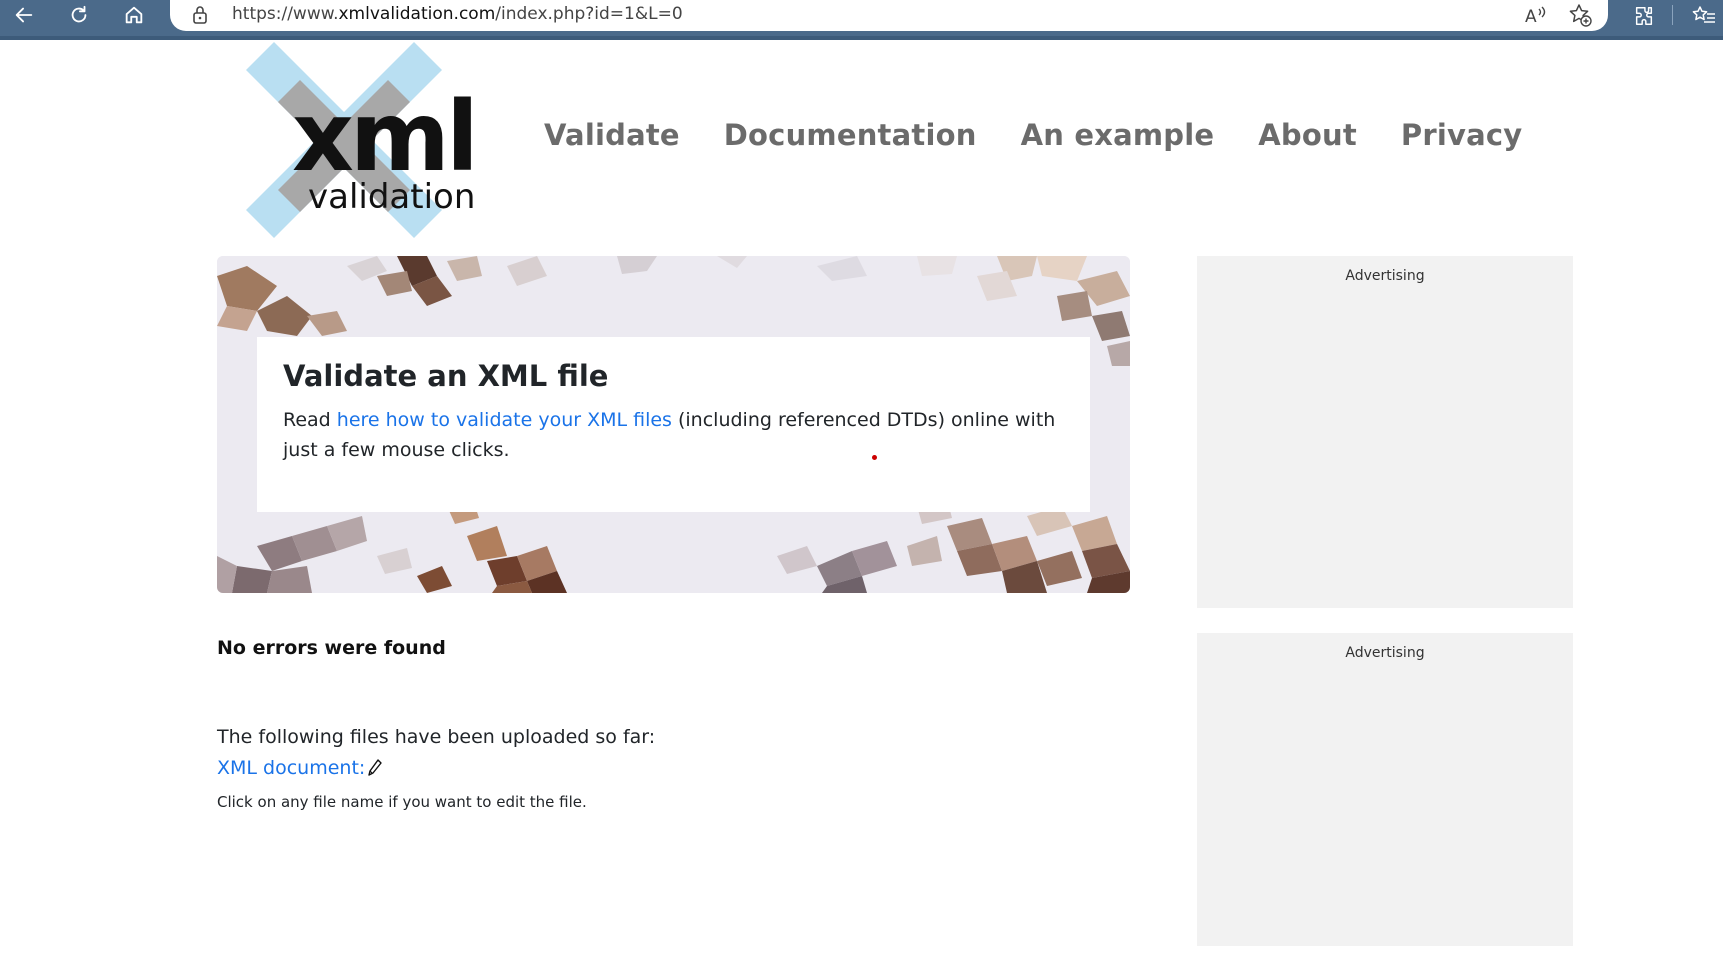 This screenshot has width=1723, height=961. Describe the element at coordinates (310, 420) in the screenshot. I see `hero-text-before: Read` at that location.